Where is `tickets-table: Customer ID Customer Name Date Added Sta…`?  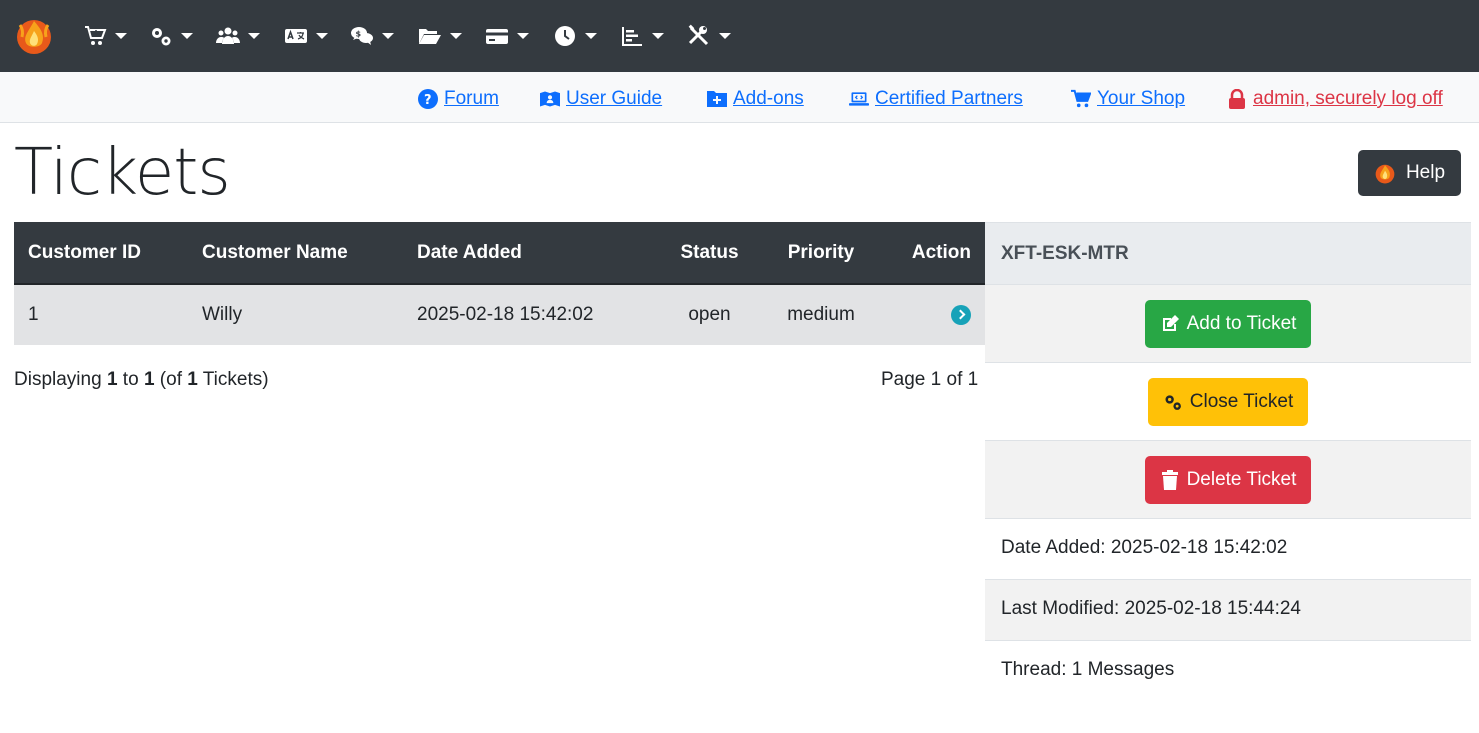
tickets-table: Customer ID Customer Name Date Added Sta… is located at coordinates (499, 283).